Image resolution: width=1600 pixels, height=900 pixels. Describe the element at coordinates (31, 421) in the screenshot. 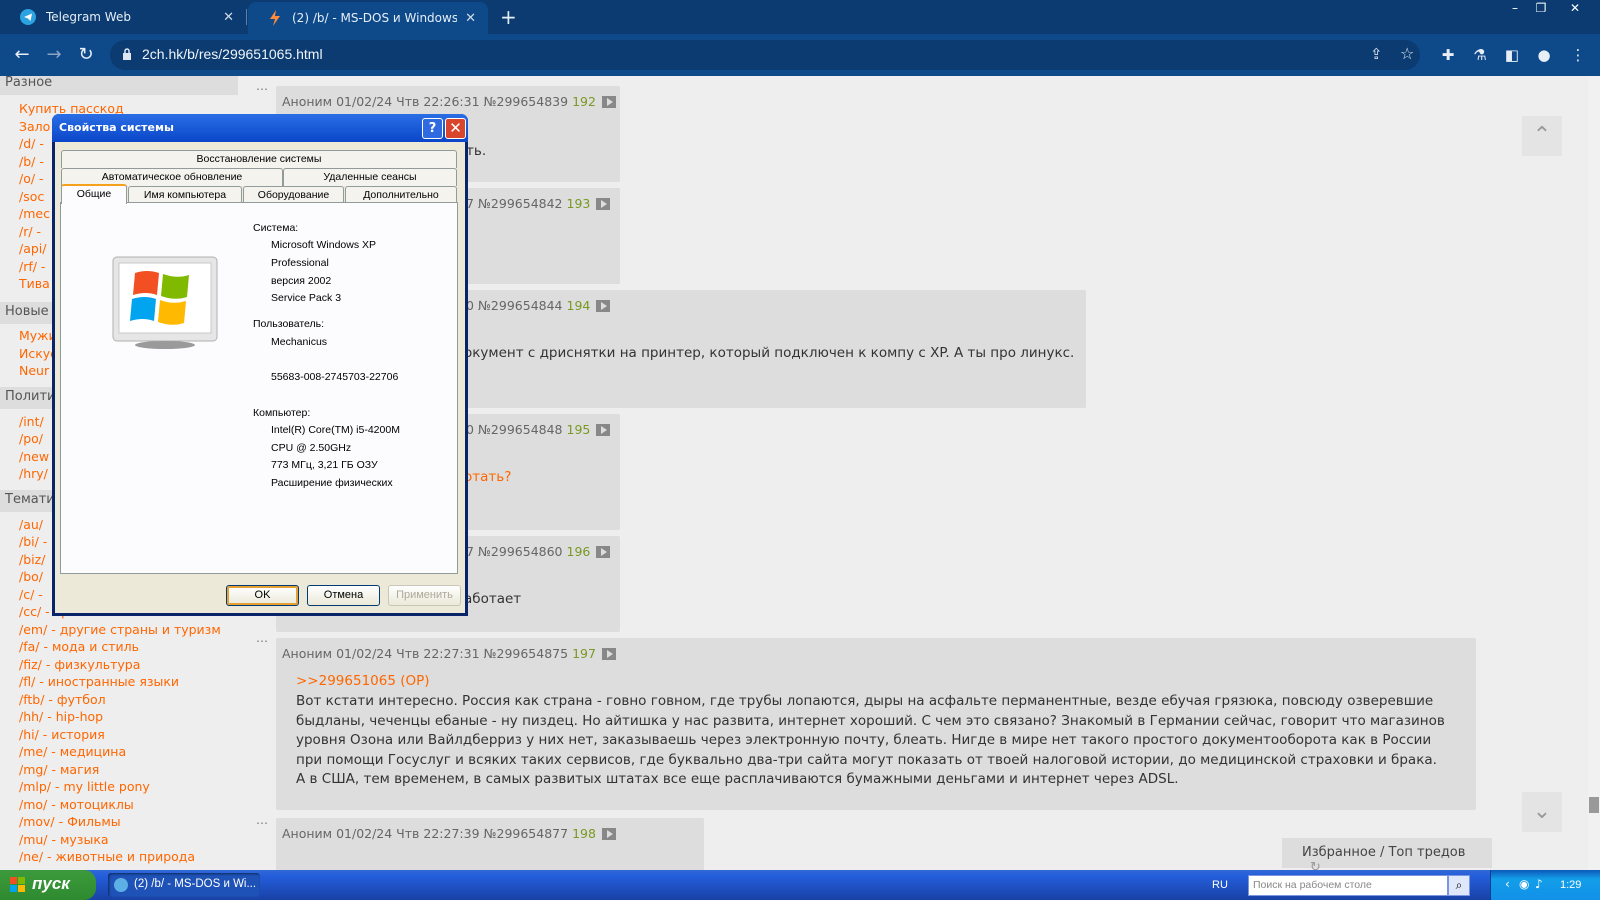

I see `sidebar-link: /int/` at that location.